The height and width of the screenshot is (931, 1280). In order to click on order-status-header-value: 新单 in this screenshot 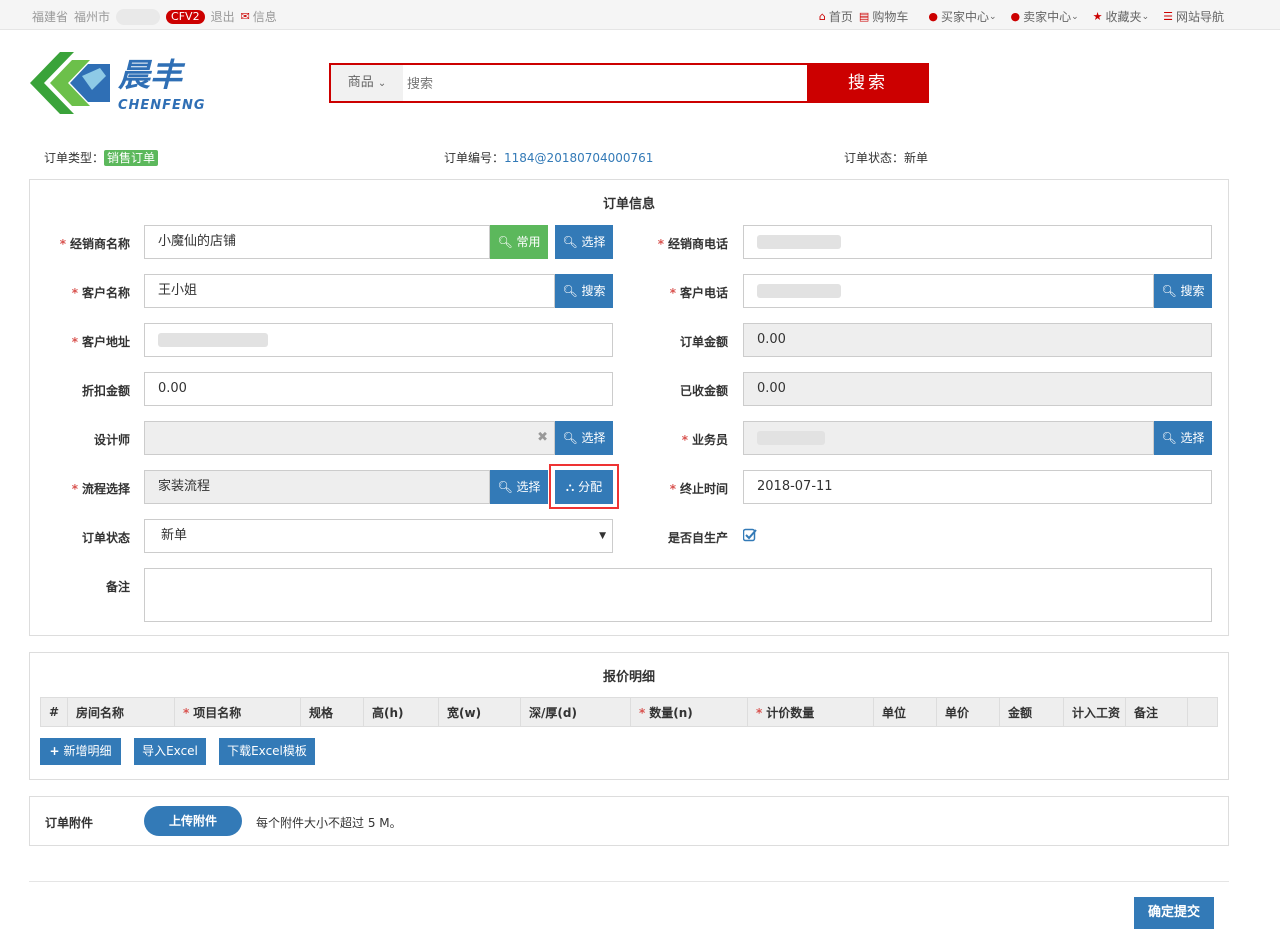, I will do `click(916, 158)`.